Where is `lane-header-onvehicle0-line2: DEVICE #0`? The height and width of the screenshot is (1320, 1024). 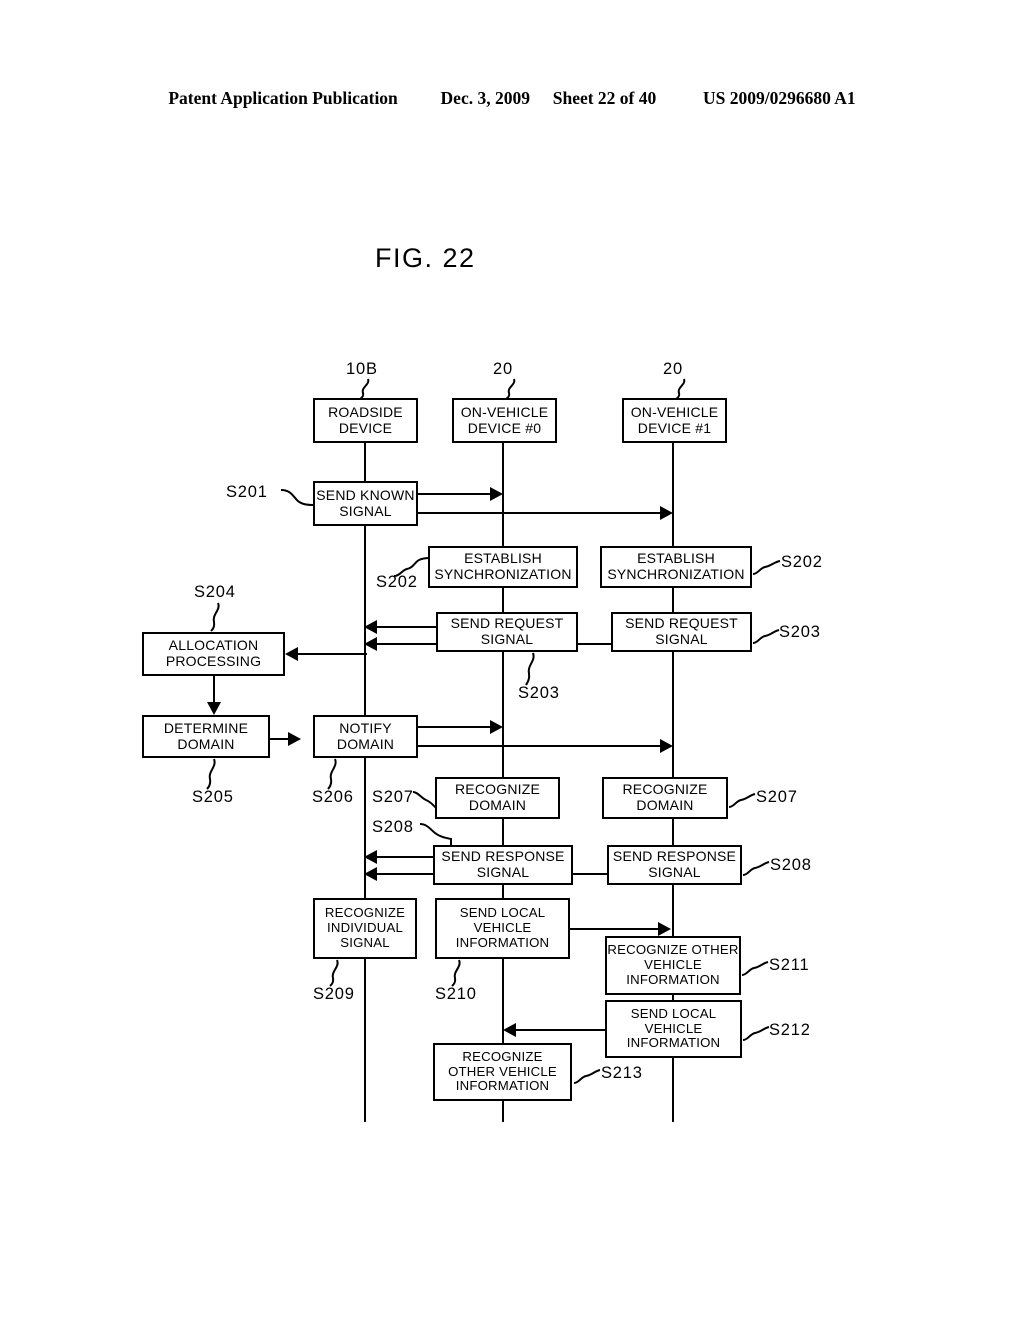 lane-header-onvehicle0-line2: DEVICE #0 is located at coordinates (504, 427).